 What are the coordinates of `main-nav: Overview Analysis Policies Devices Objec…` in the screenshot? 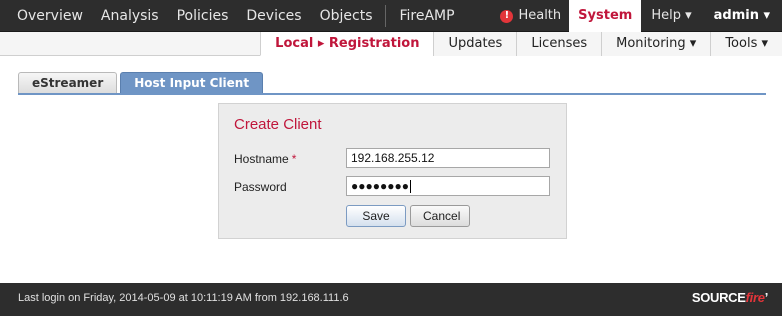 It's located at (236, 16).